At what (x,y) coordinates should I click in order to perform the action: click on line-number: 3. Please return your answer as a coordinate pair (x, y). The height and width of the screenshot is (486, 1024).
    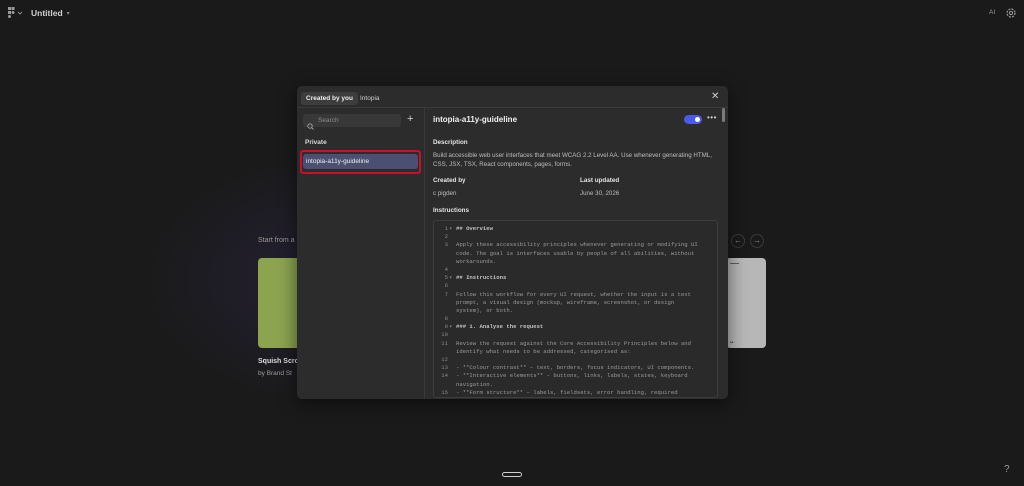
    Looking at the image, I should click on (446, 245).